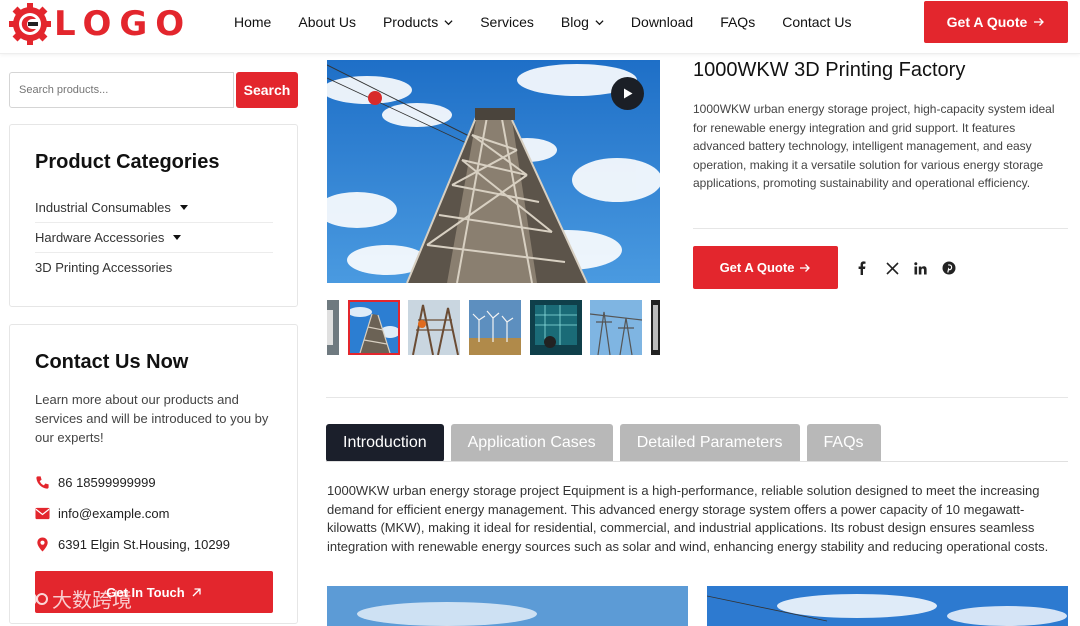 Image resolution: width=1080 pixels, height=626 pixels. I want to click on phone-text: 86 18599999999, so click(107, 482).